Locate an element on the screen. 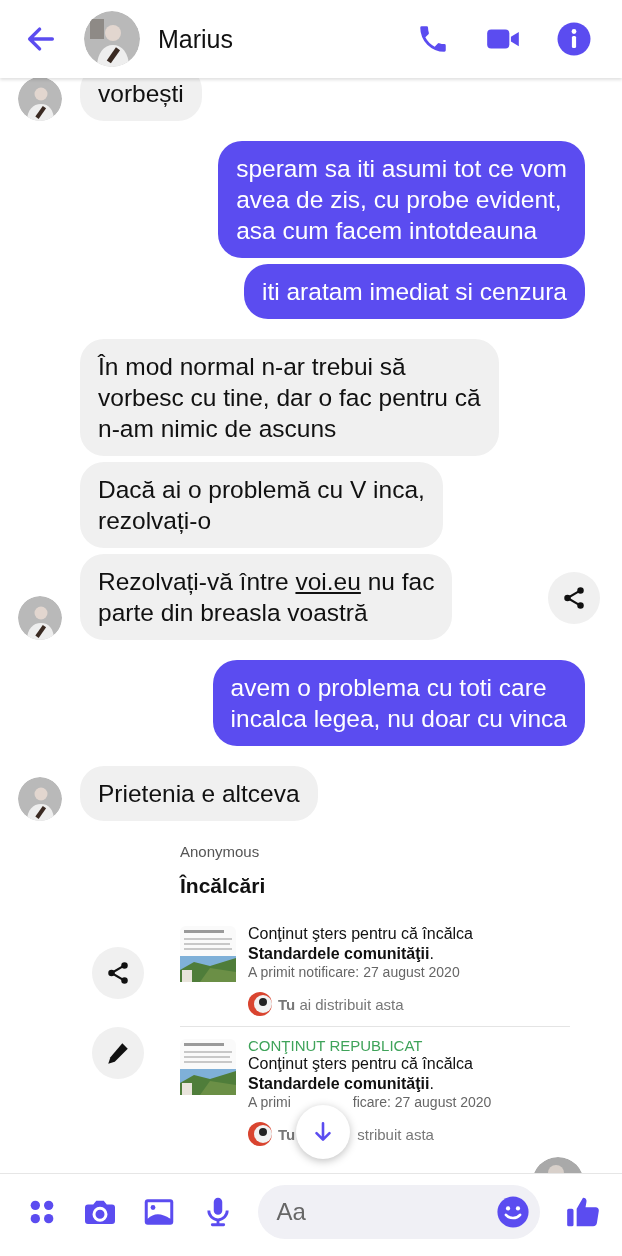 The height and width of the screenshot is (1256, 622). pencil-icon is located at coordinates (118, 1053).